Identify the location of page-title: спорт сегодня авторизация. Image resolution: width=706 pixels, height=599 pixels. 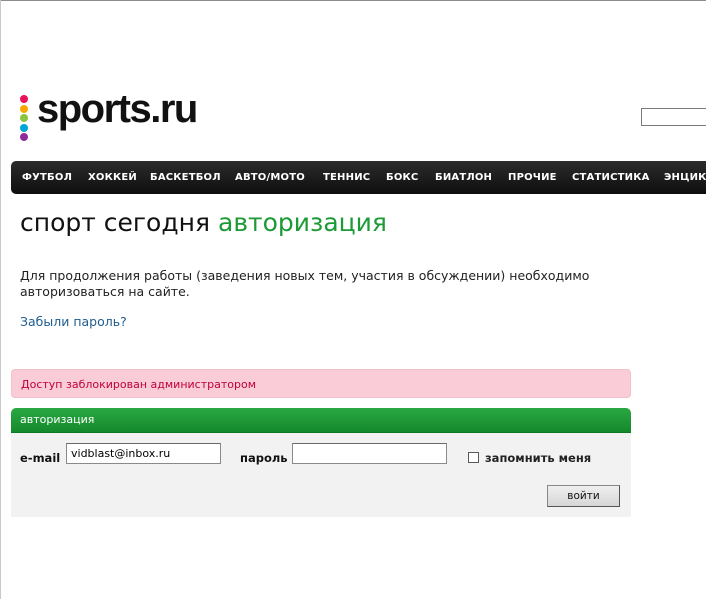
(203, 222).